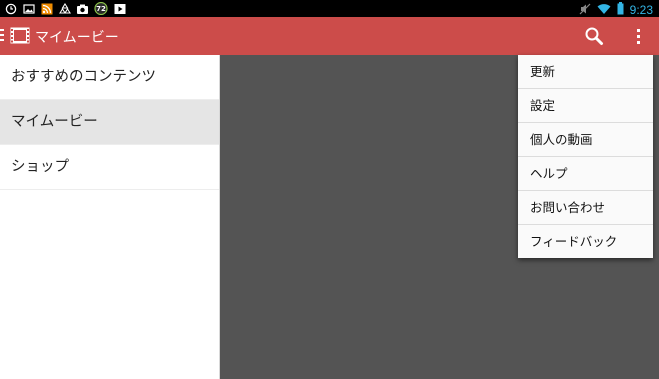 This screenshot has width=659, height=379. Describe the element at coordinates (77, 38) in the screenshot. I see `app-title: マイムービー` at that location.